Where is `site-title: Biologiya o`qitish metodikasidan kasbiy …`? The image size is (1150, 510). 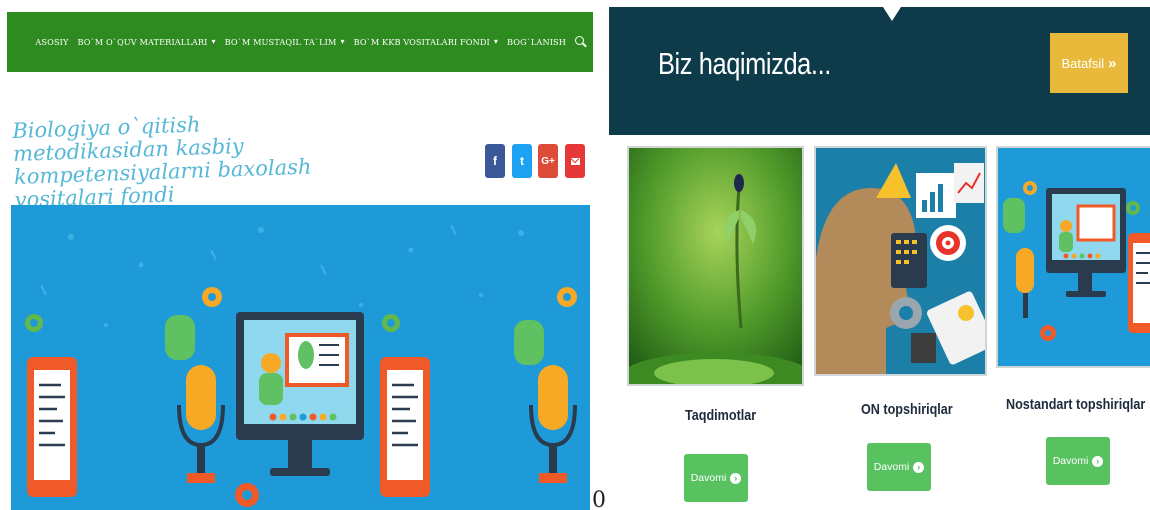
site-title: Biologiya o`qitish metodikasidan kasbiy … is located at coordinates (161, 162).